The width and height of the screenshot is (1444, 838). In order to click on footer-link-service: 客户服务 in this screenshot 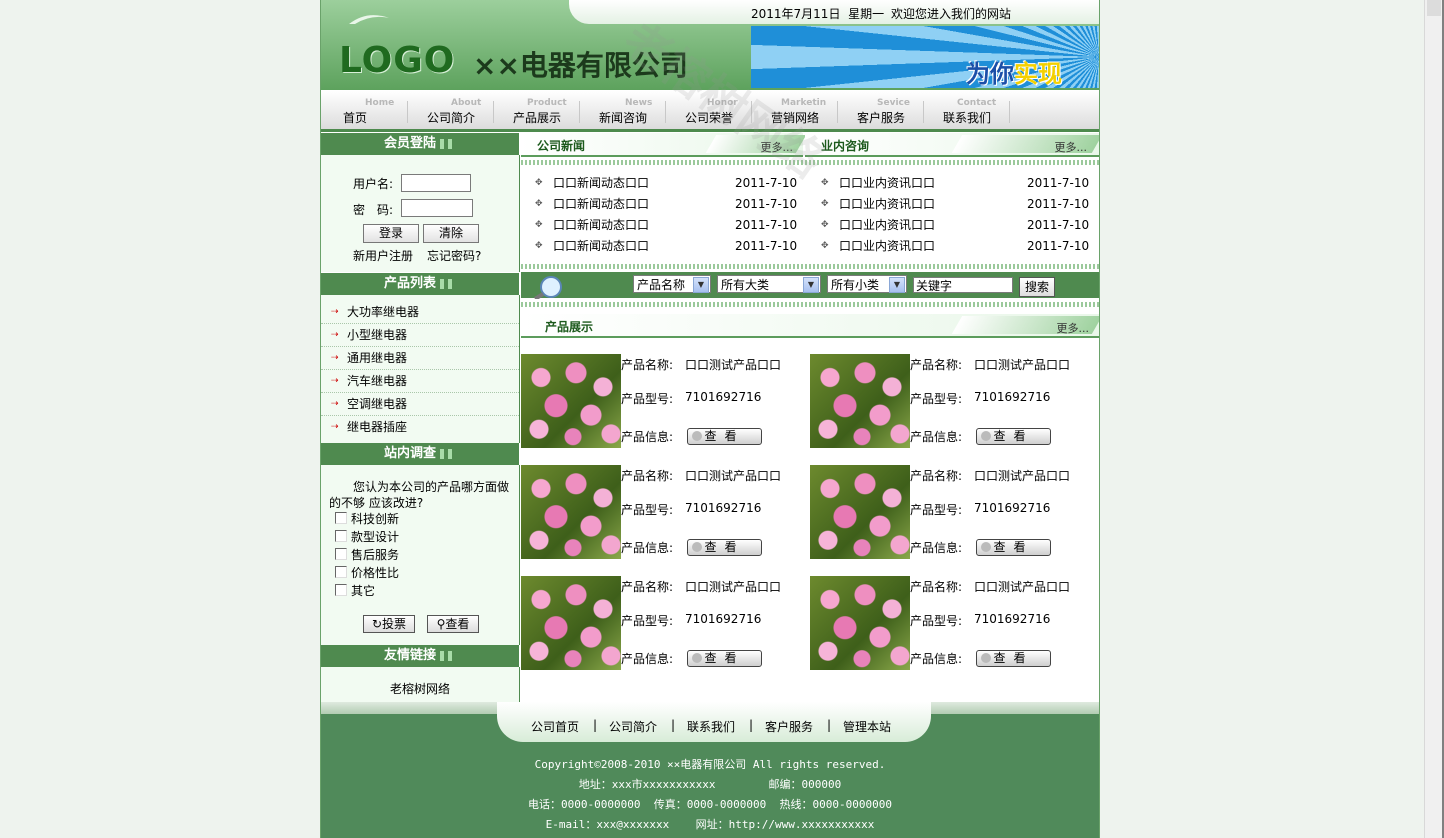, I will do `click(789, 726)`.